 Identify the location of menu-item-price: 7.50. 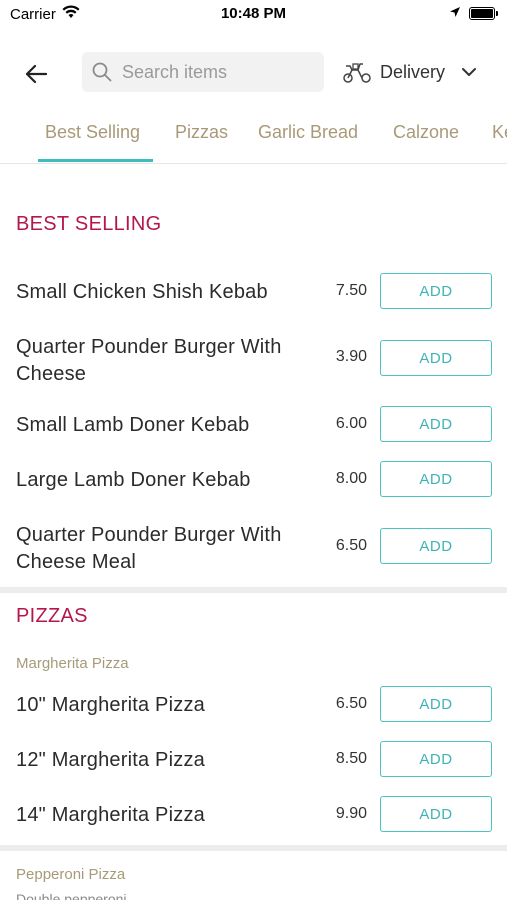
(351, 290).